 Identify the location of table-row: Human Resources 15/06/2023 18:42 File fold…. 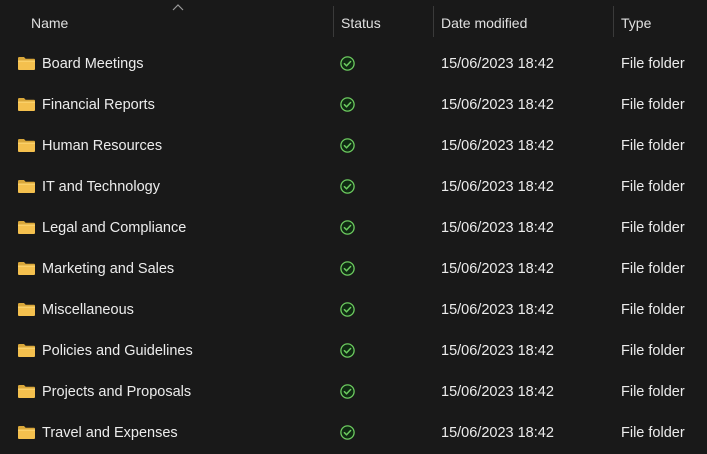
(353, 146).